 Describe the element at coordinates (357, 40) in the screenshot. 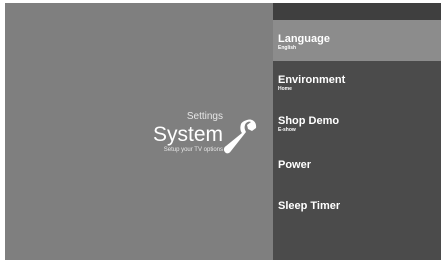

I see `menu-item-language: Language English` at that location.